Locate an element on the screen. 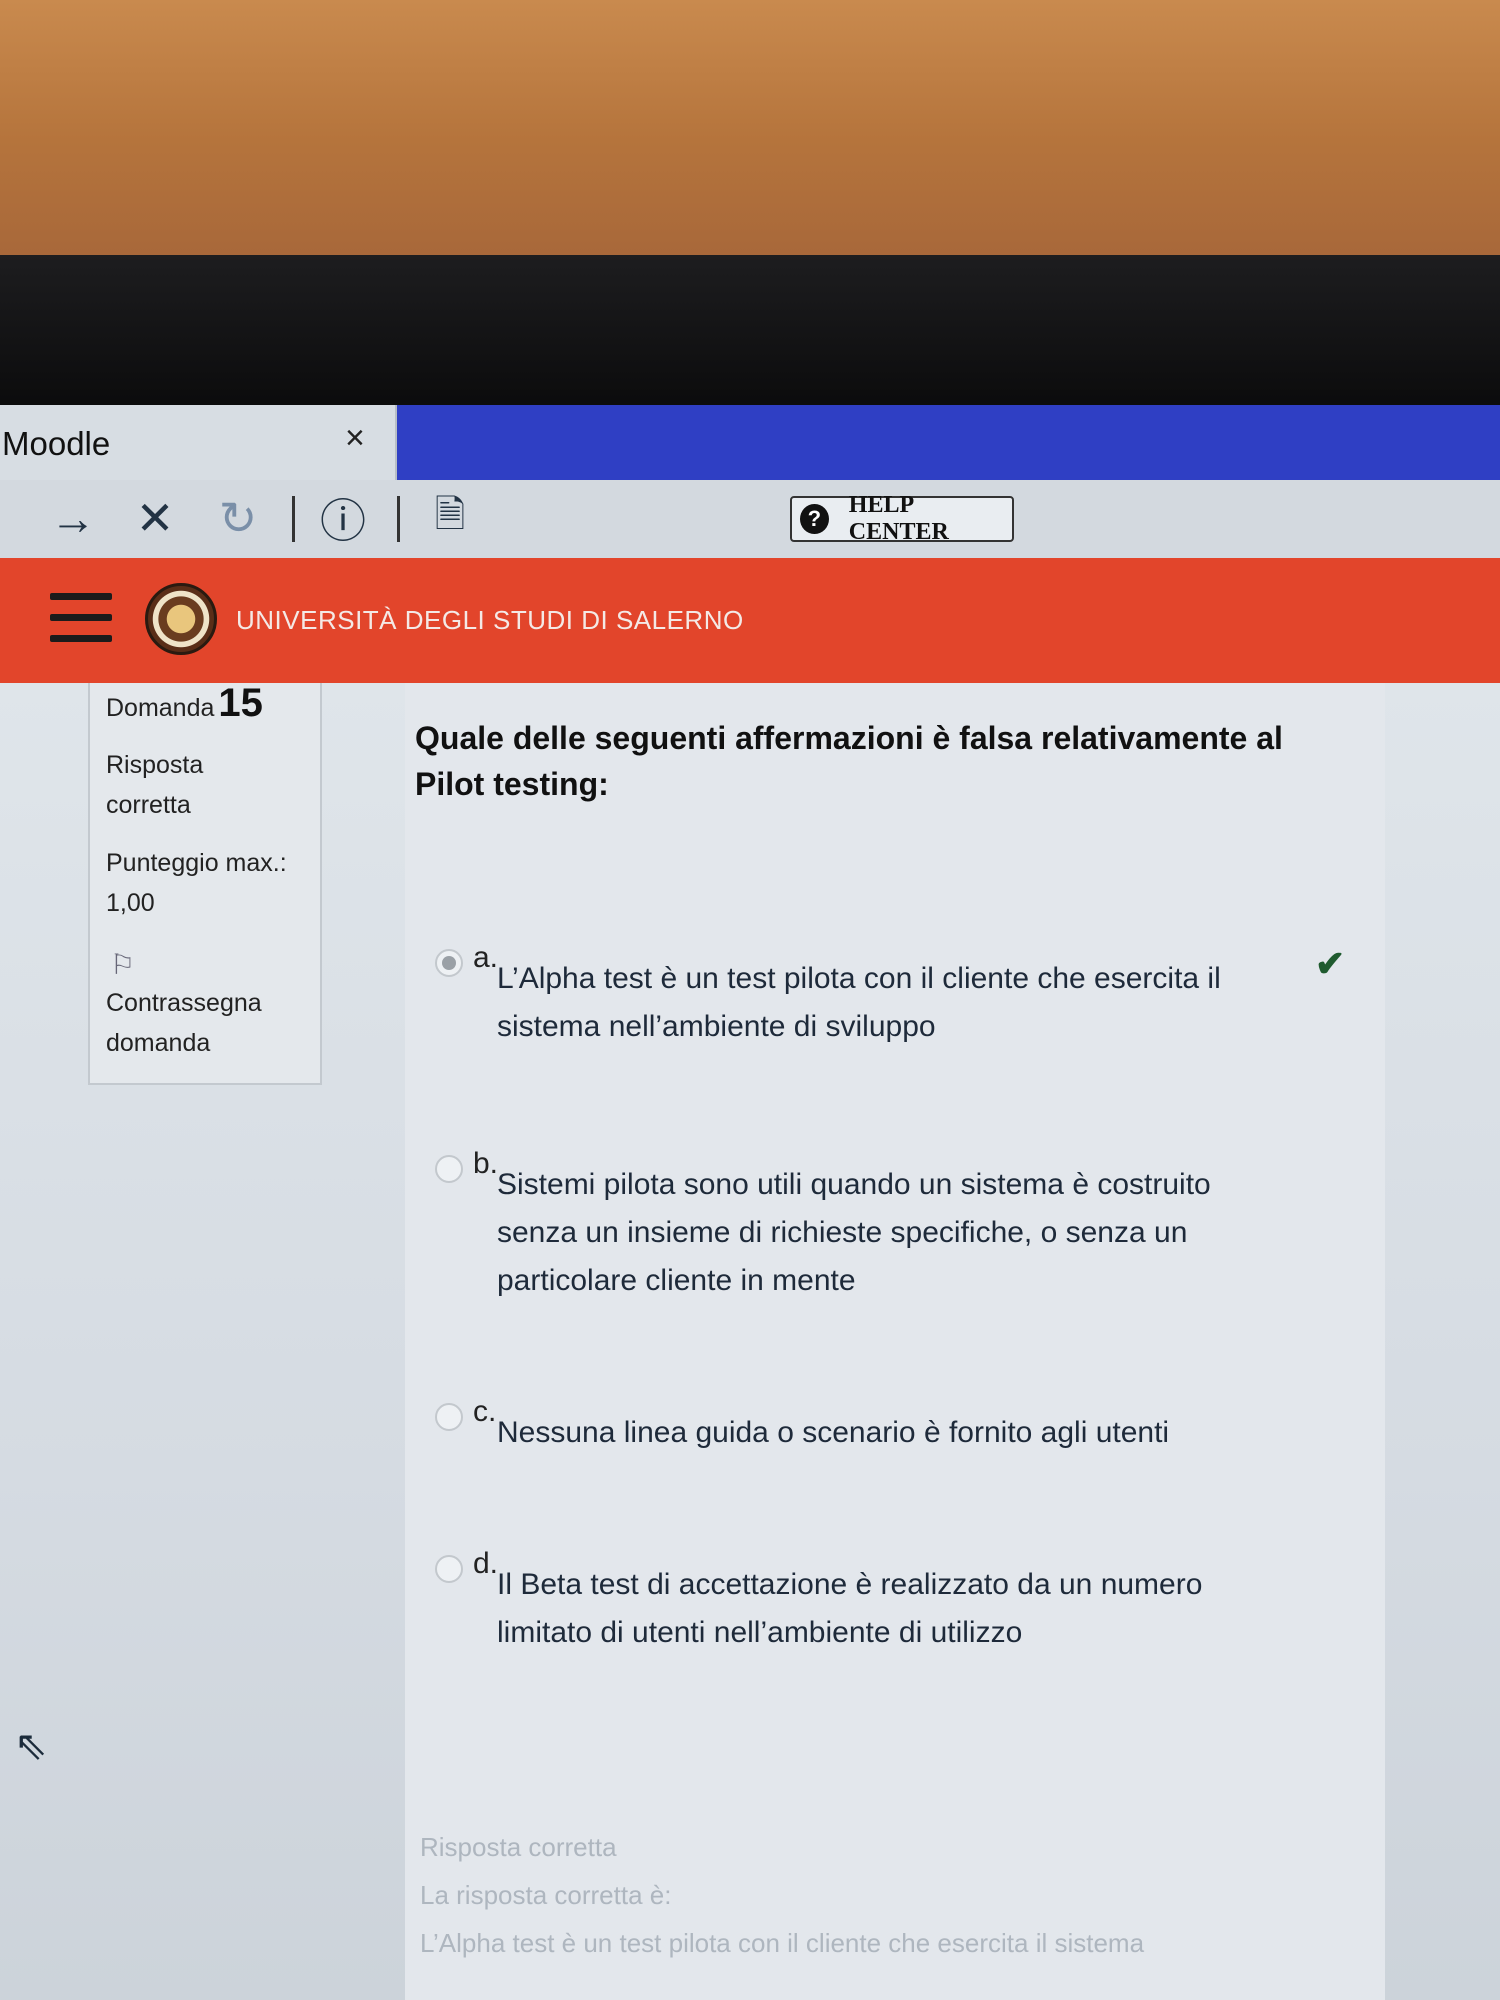  option-letter: b. is located at coordinates (486, 1163).